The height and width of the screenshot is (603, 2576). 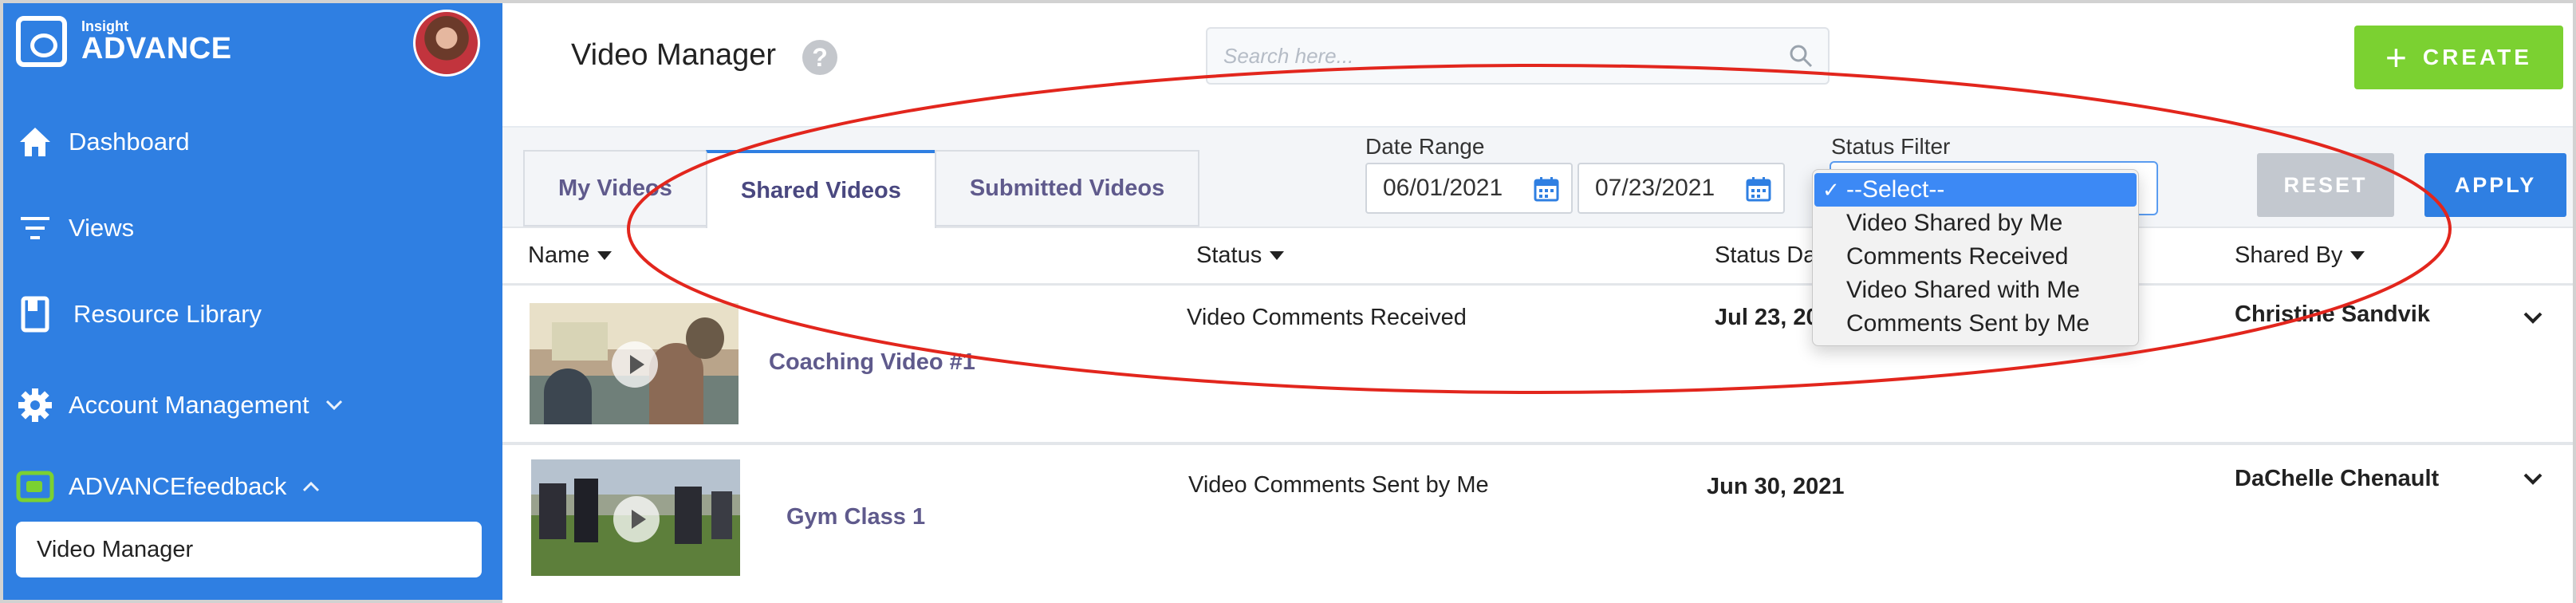 I want to click on column-header-shared-by: Shared By, so click(x=2300, y=256).